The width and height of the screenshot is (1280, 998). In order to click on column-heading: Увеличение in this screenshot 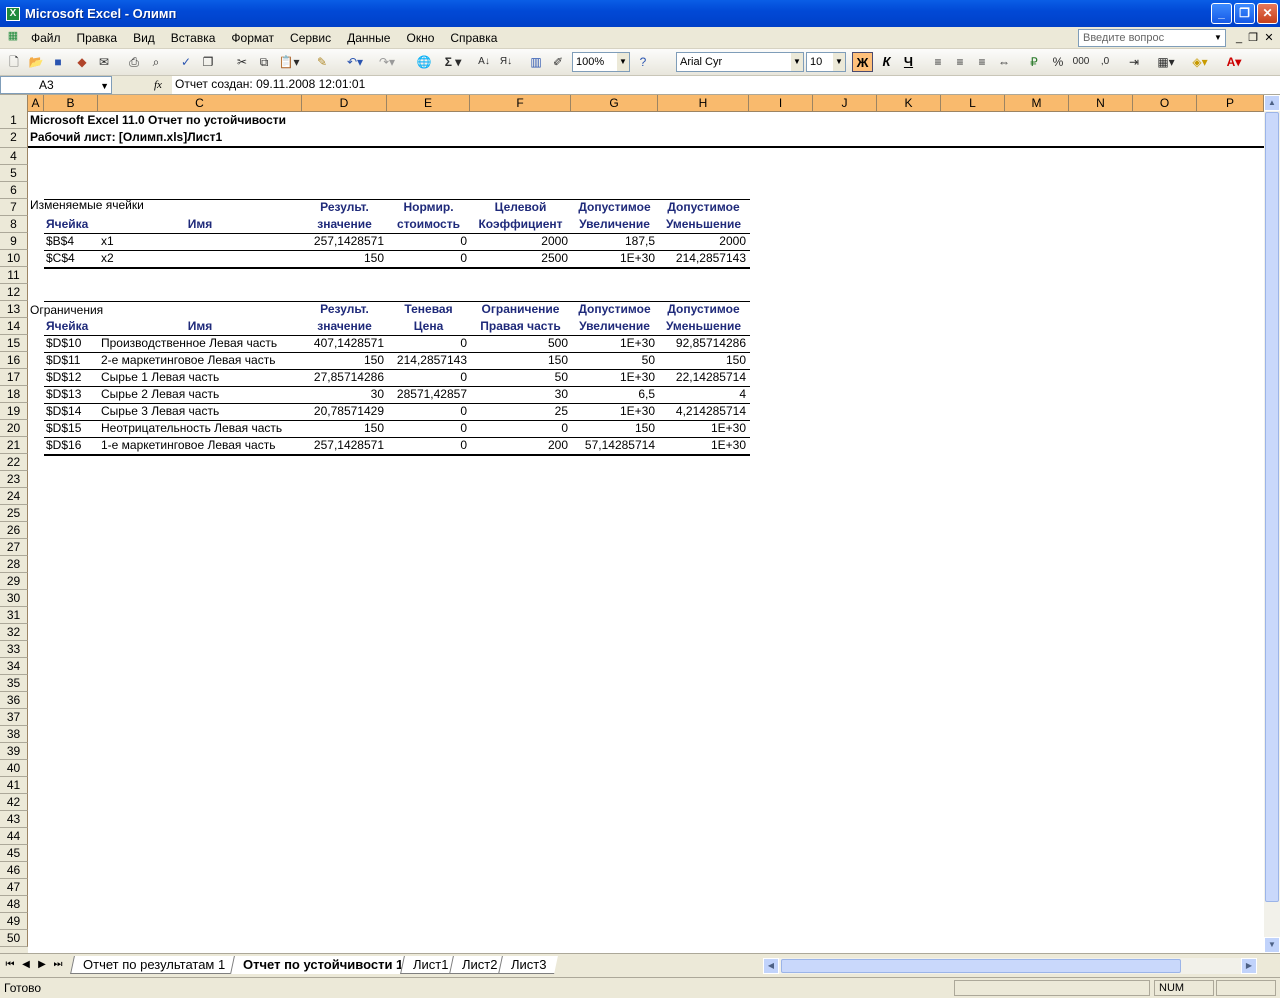, I will do `click(614, 224)`.